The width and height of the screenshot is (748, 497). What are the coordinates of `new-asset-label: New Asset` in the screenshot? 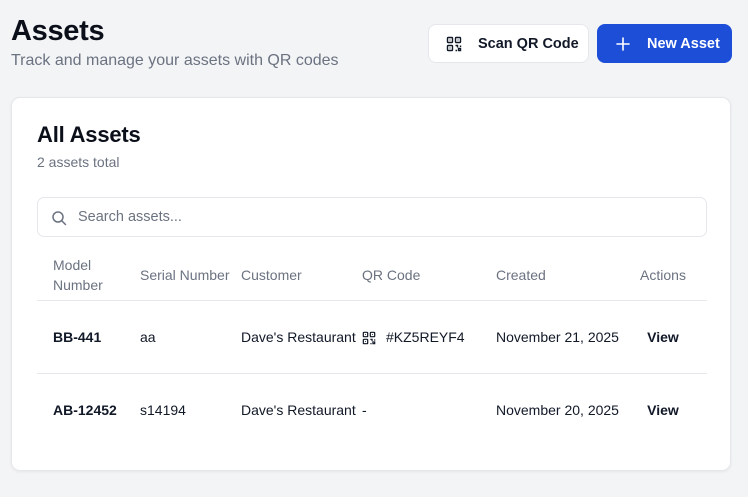 It's located at (683, 43).